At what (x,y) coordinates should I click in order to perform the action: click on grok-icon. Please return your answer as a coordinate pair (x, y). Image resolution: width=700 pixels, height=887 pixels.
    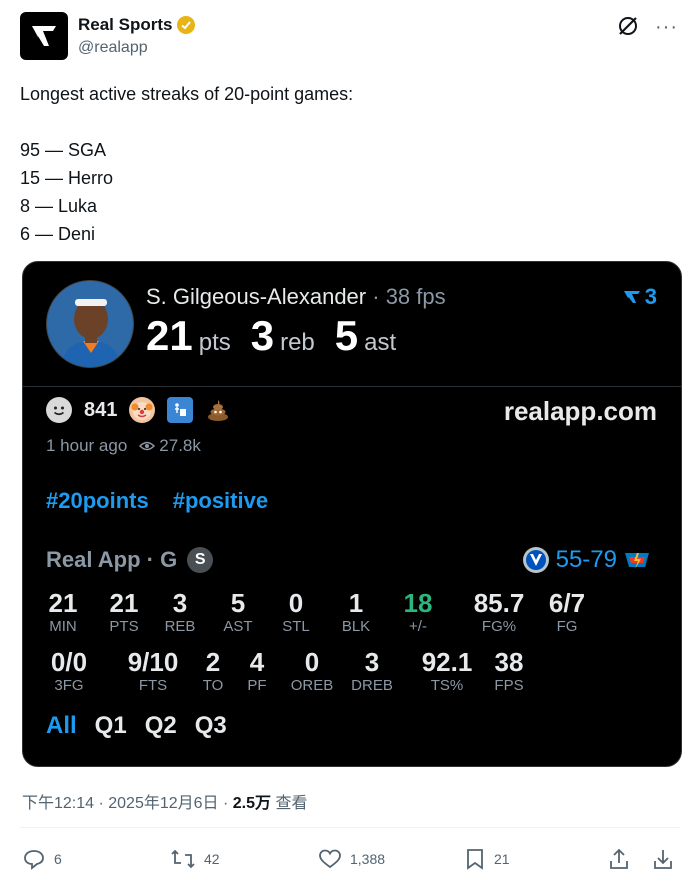
    Looking at the image, I should click on (628, 28).